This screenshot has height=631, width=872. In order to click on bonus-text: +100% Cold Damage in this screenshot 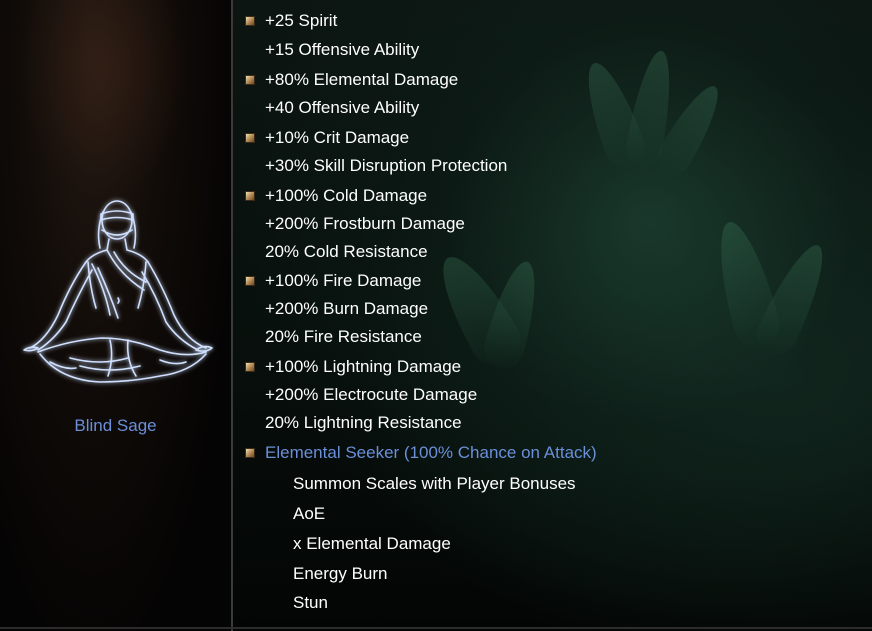, I will do `click(346, 195)`.